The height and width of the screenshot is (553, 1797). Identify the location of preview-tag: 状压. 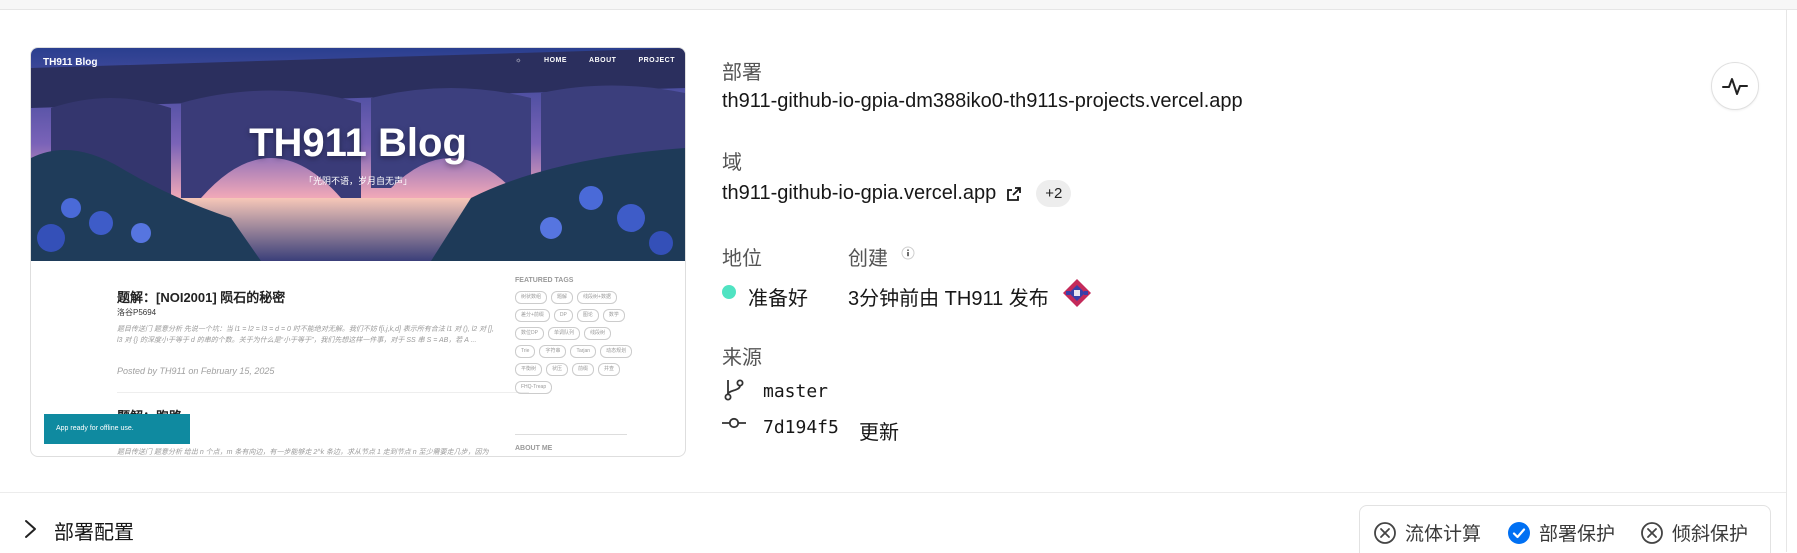
(557, 369).